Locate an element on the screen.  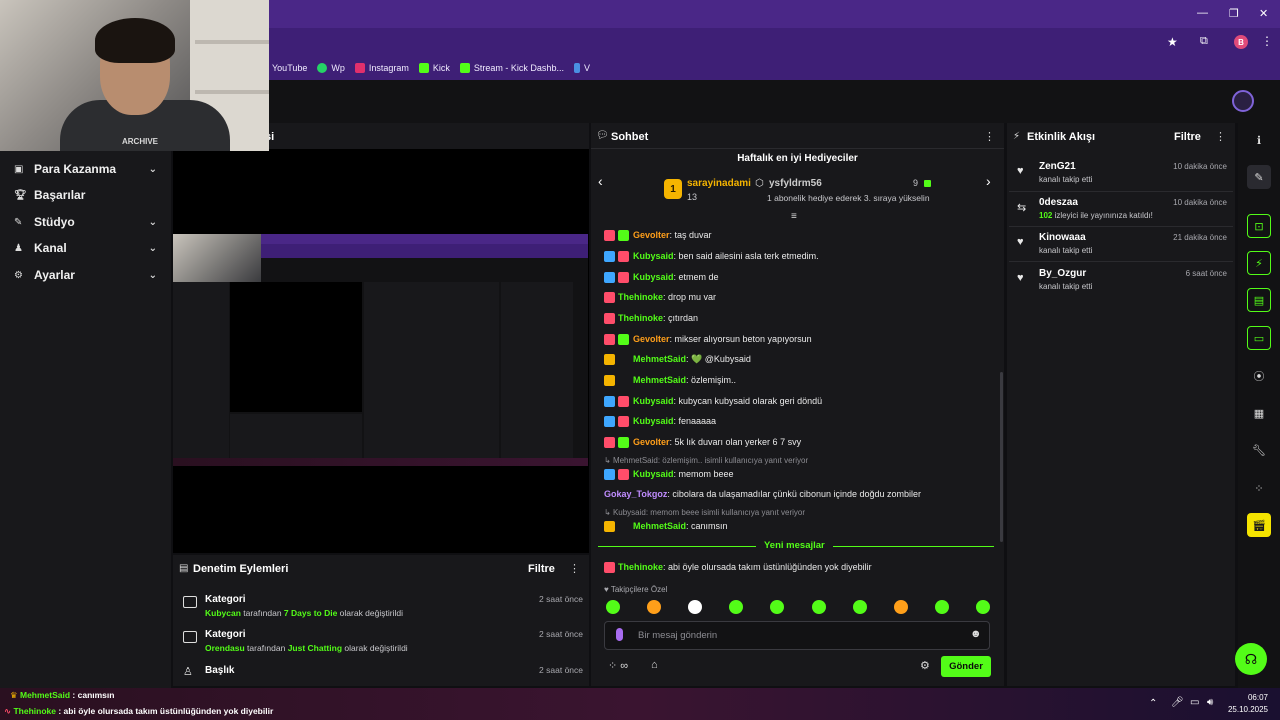
emoji-icon: ☻ is located at coordinates (976, 634).